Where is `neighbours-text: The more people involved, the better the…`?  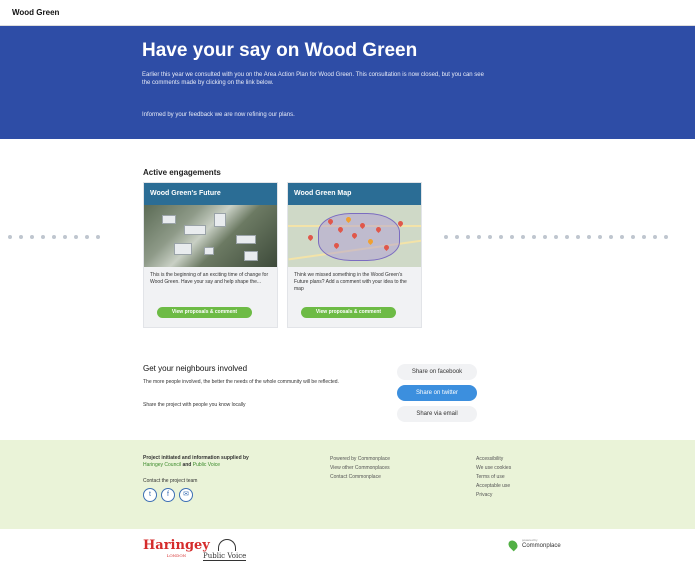
neighbours-text: The more people involved, the better the… is located at coordinates (241, 382).